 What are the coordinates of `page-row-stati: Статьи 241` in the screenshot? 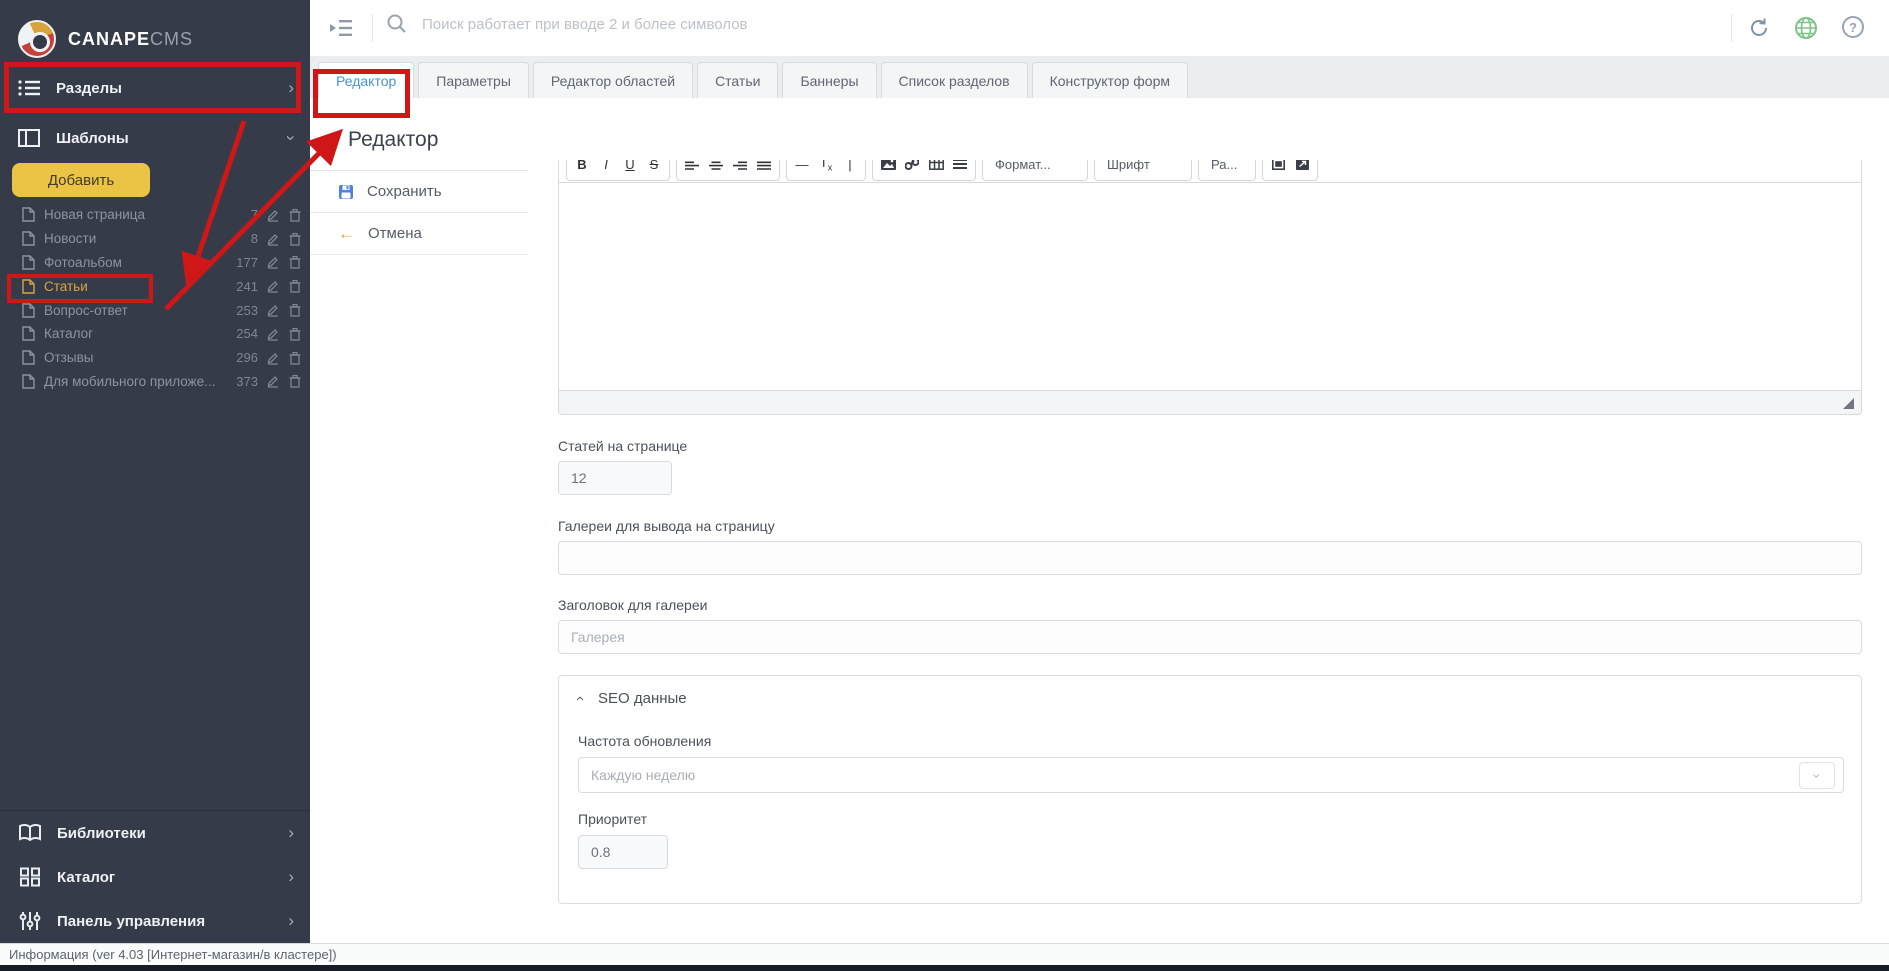 It's located at (155, 286).